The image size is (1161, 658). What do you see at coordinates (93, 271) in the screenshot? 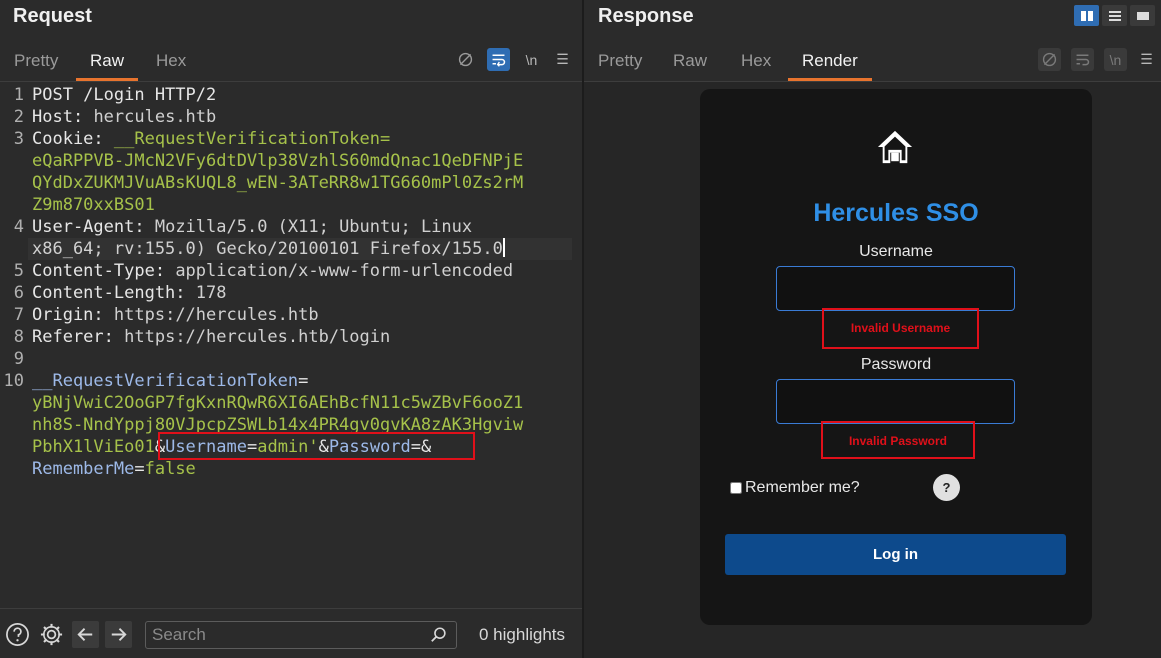
I see `header-name: Content-Type` at bounding box center [93, 271].